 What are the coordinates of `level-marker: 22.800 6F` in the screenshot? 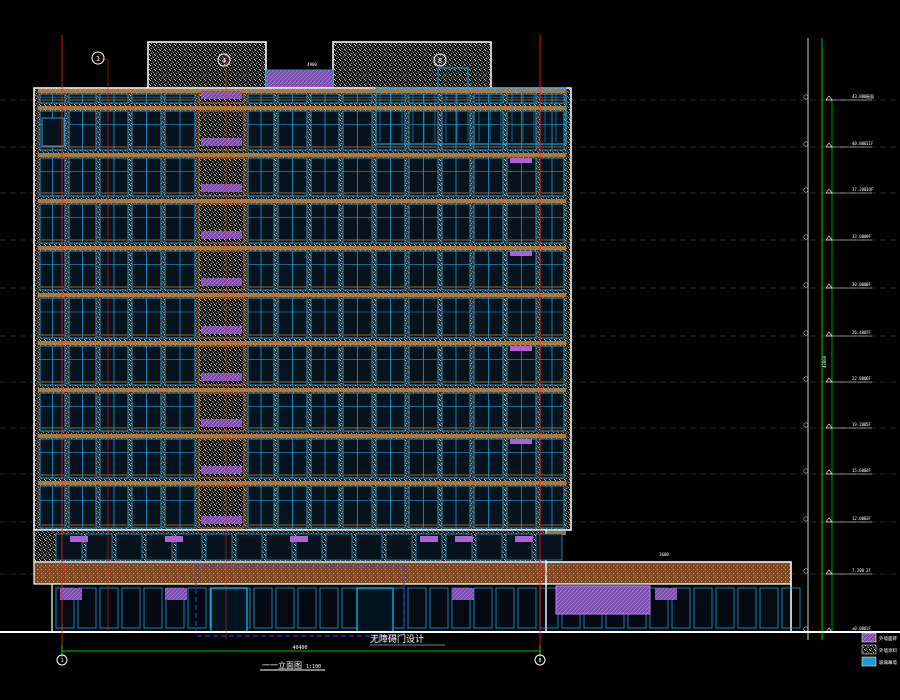 It's located at (837, 379).